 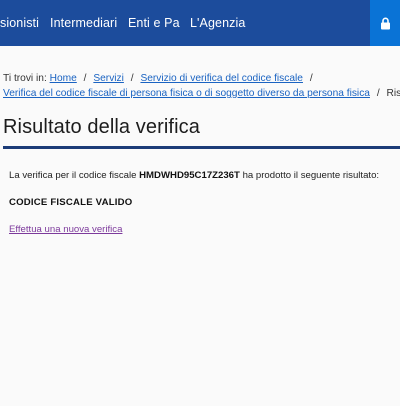 I want to click on breadcrumb-current: Risultato, so click(x=393, y=93).